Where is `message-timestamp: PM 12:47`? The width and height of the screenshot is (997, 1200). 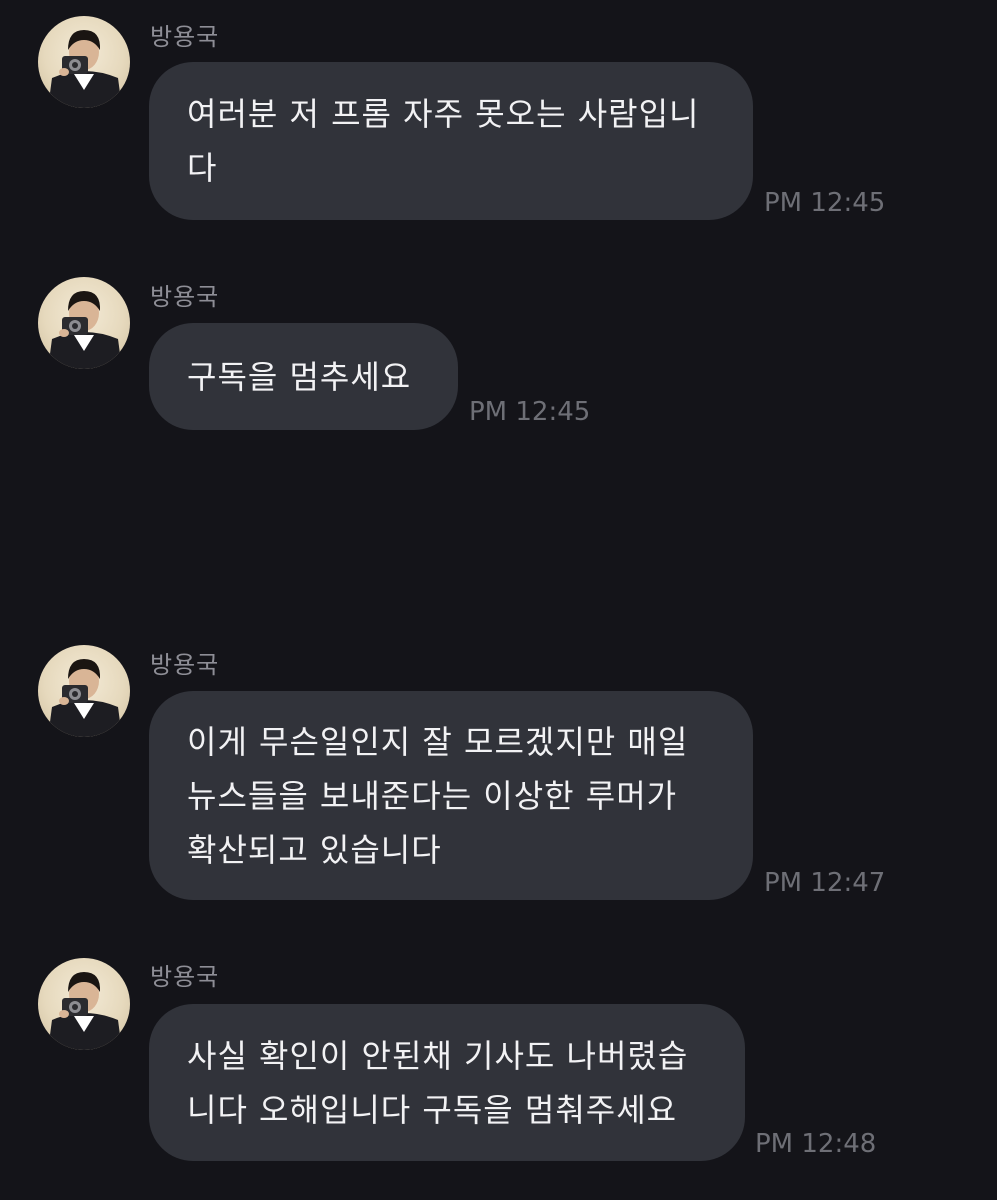
message-timestamp: PM 12:47 is located at coordinates (825, 883).